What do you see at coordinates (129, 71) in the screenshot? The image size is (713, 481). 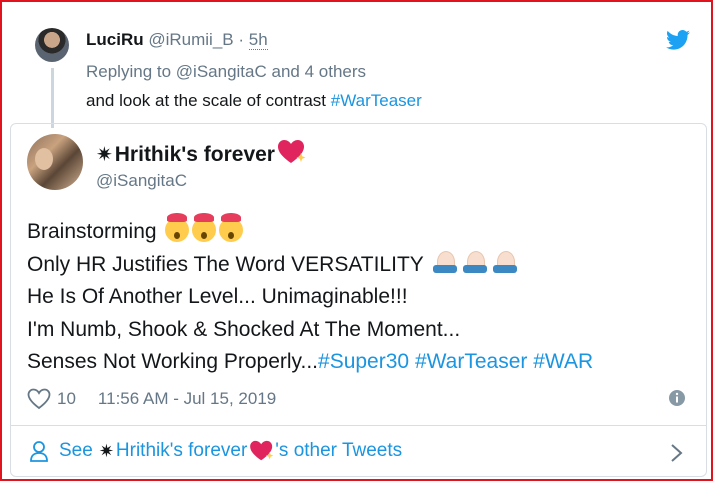 I see `replying-prefix: Replying to` at bounding box center [129, 71].